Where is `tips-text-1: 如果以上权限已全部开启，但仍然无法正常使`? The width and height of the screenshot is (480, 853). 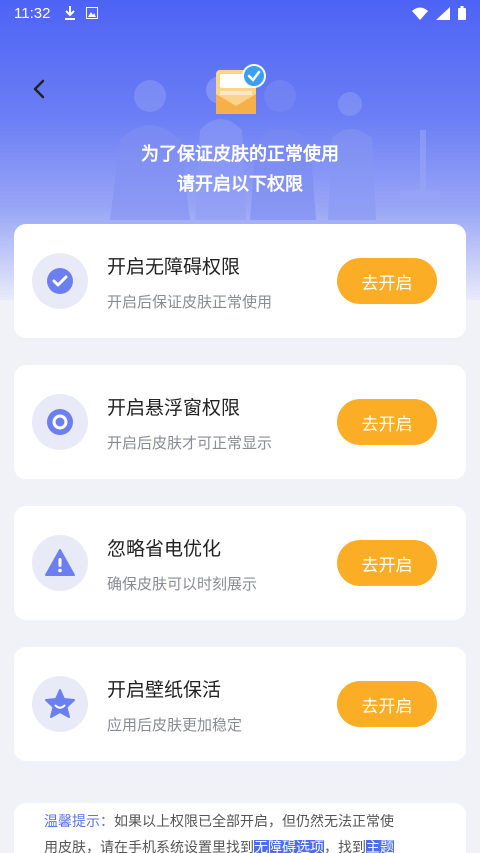
tips-text-1: 如果以上权限已全部开启，但仍然无法正常使 is located at coordinates (254, 822).